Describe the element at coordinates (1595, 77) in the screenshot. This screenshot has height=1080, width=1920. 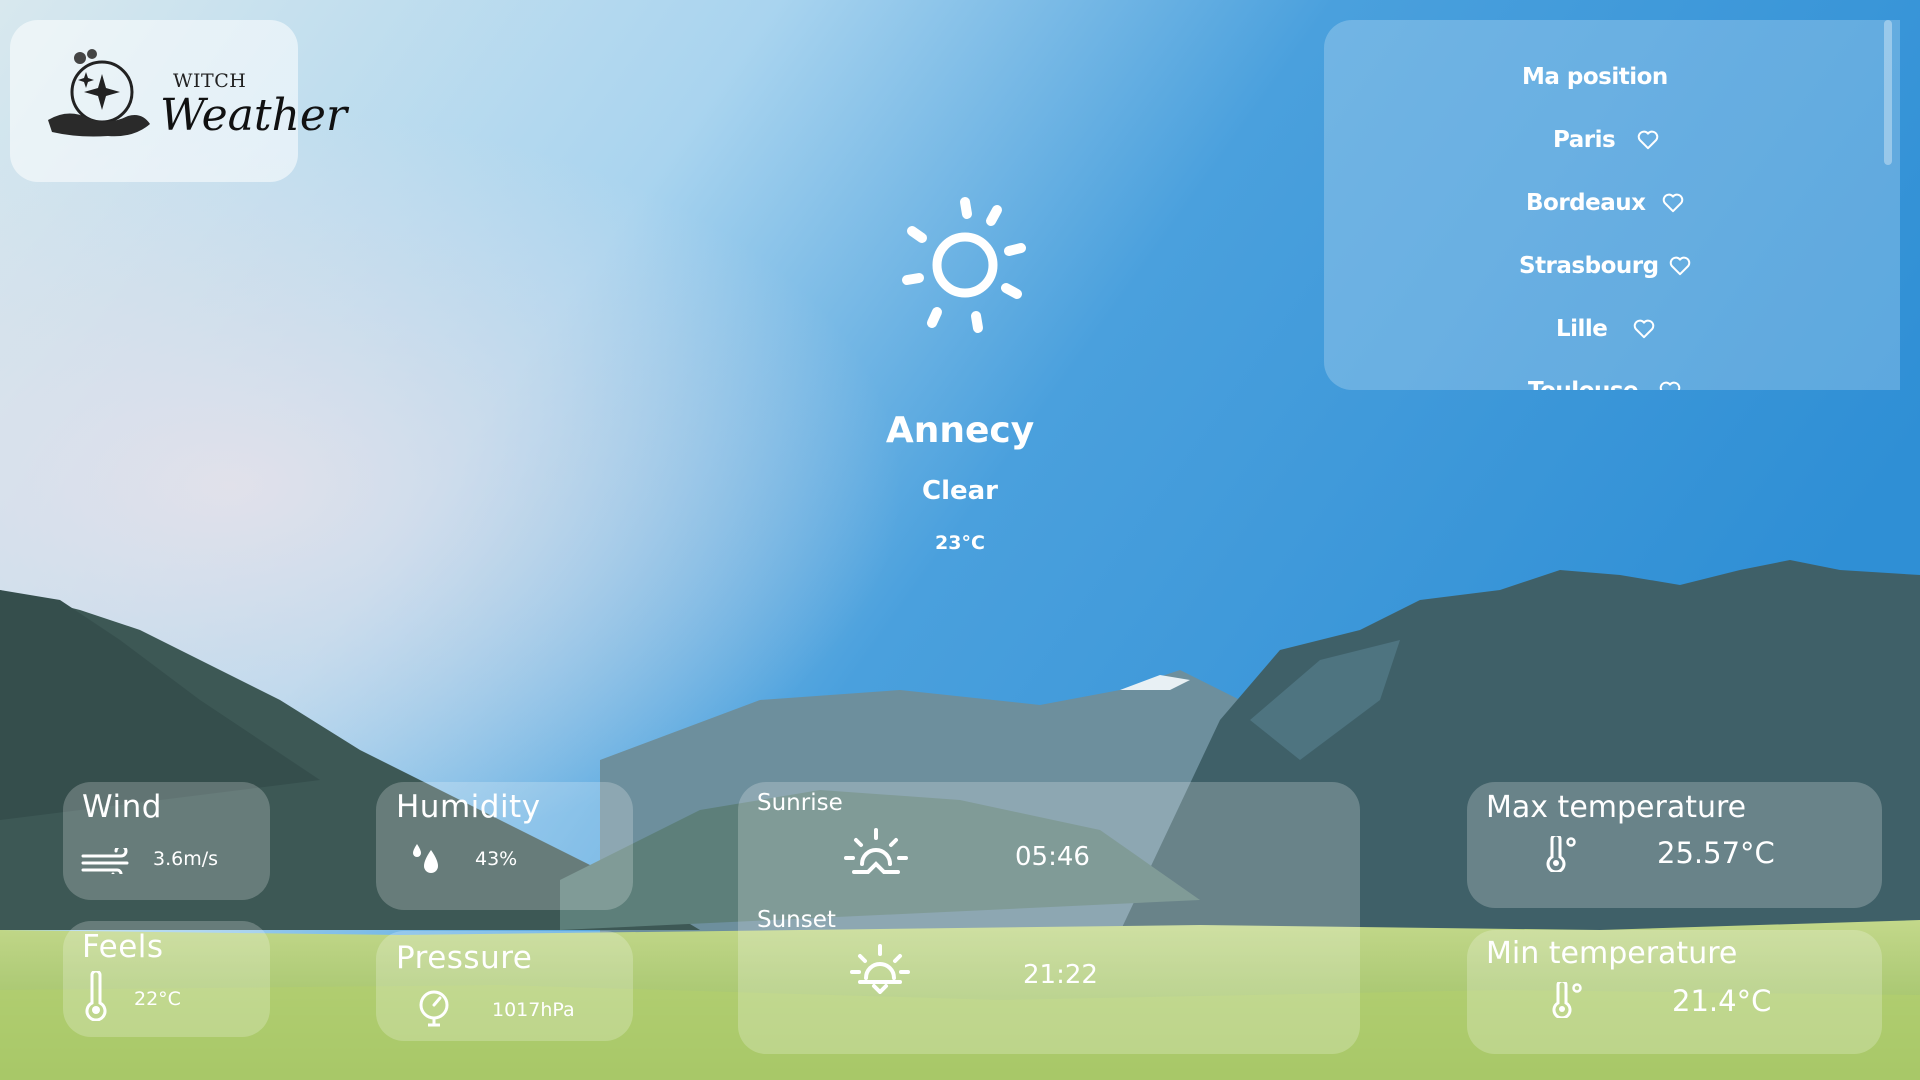
I see `city-item-ma-position: Ma position` at that location.